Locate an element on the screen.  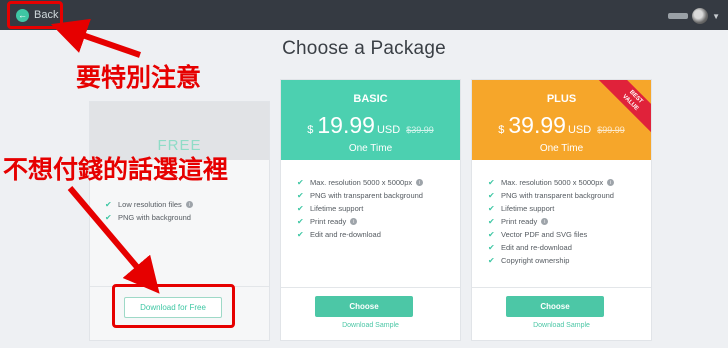
feature-label: Low resolution files is located at coordinates (150, 204).